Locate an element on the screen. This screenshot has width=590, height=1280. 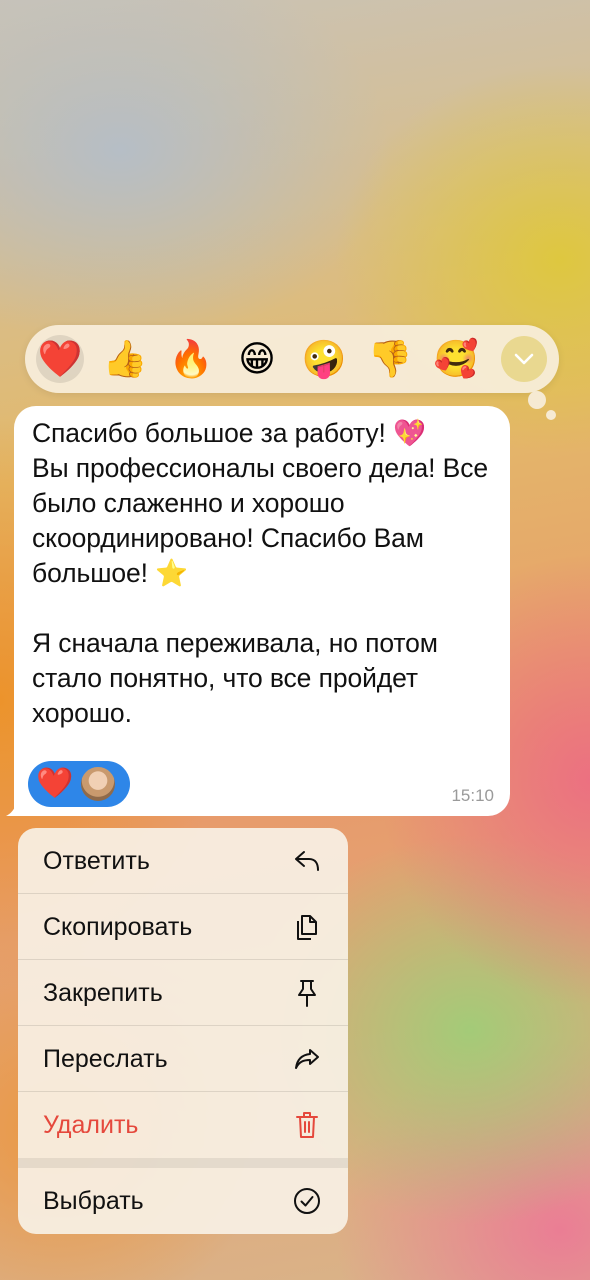
message-timestamp: 15:10 is located at coordinates (472, 795).